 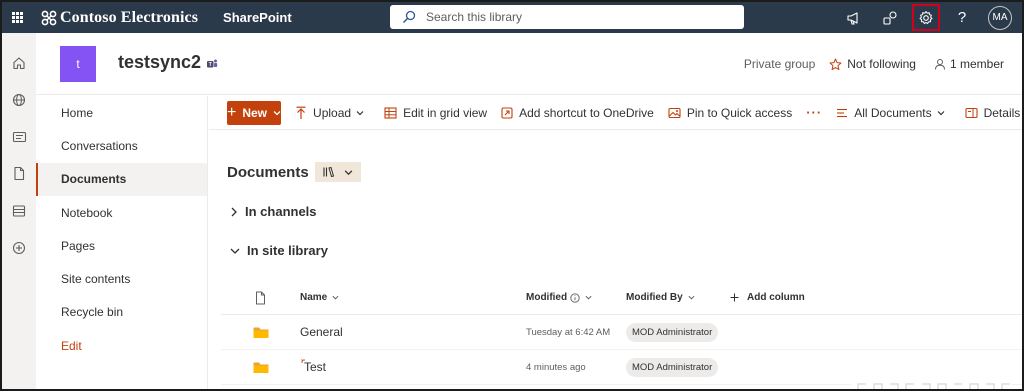 What do you see at coordinates (121, 179) in the screenshot?
I see `nav-item-documents: Documents` at bounding box center [121, 179].